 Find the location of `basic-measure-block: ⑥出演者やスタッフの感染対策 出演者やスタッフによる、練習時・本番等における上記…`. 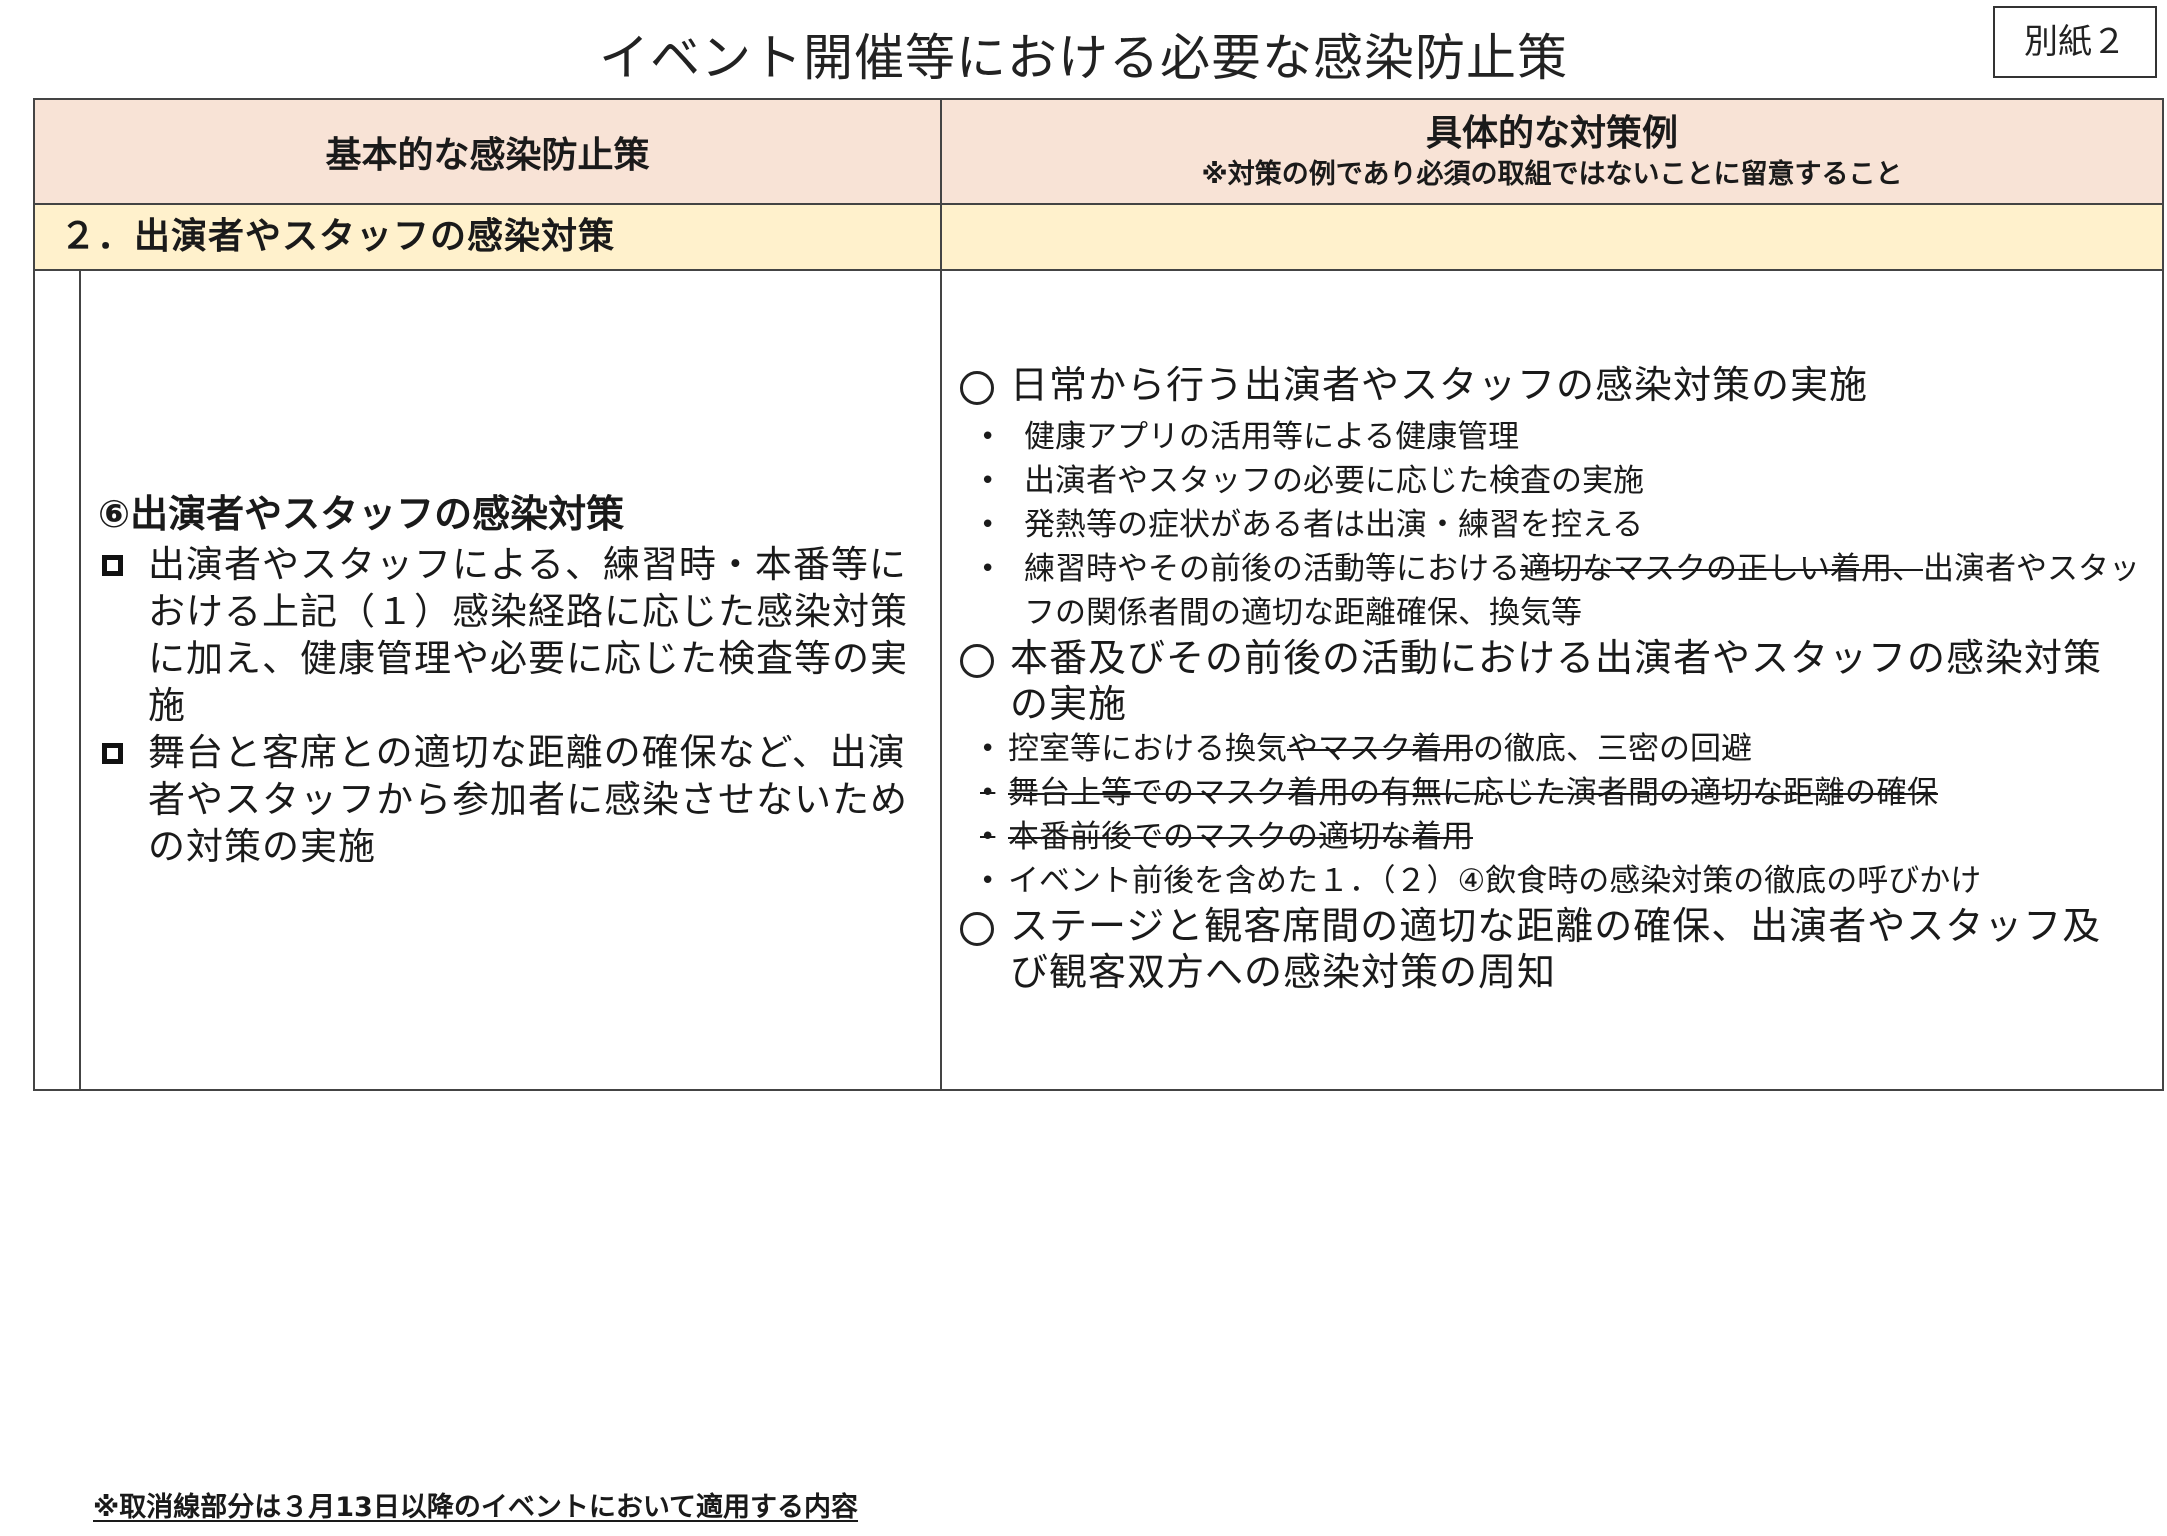

basic-measure-block: ⑥出演者やスタッフの感染対策 出演者やスタッフによる、練習時・本番等における上記… is located at coordinates (508, 678).